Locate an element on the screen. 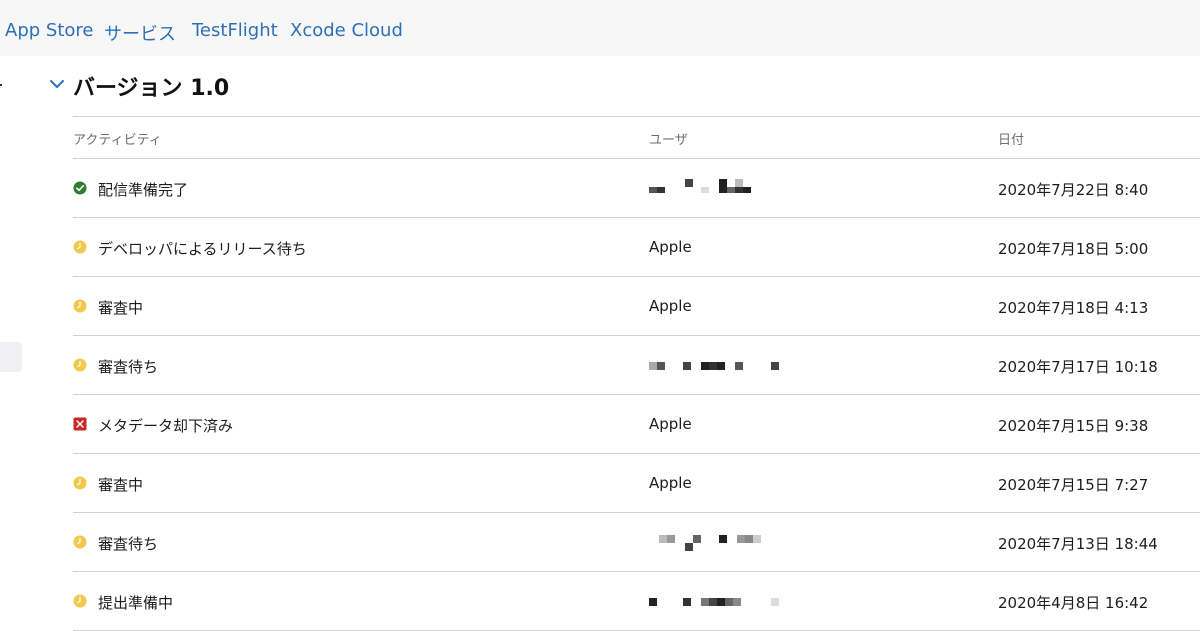 Image resolution: width=1200 pixels, height=631 pixels. activity-date: 2020年7月22日 8:40 is located at coordinates (1073, 190).